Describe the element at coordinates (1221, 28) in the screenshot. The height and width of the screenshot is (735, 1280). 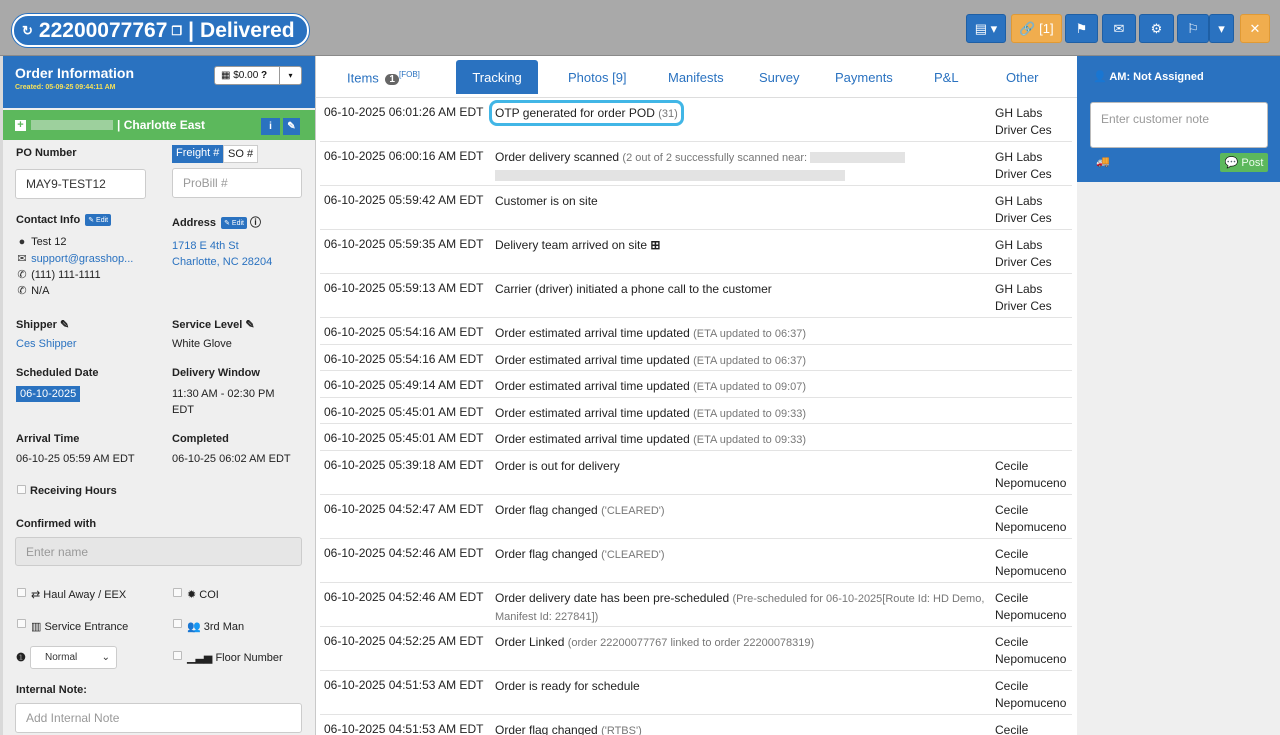
I see `route-dropdown-button: ▾` at that location.